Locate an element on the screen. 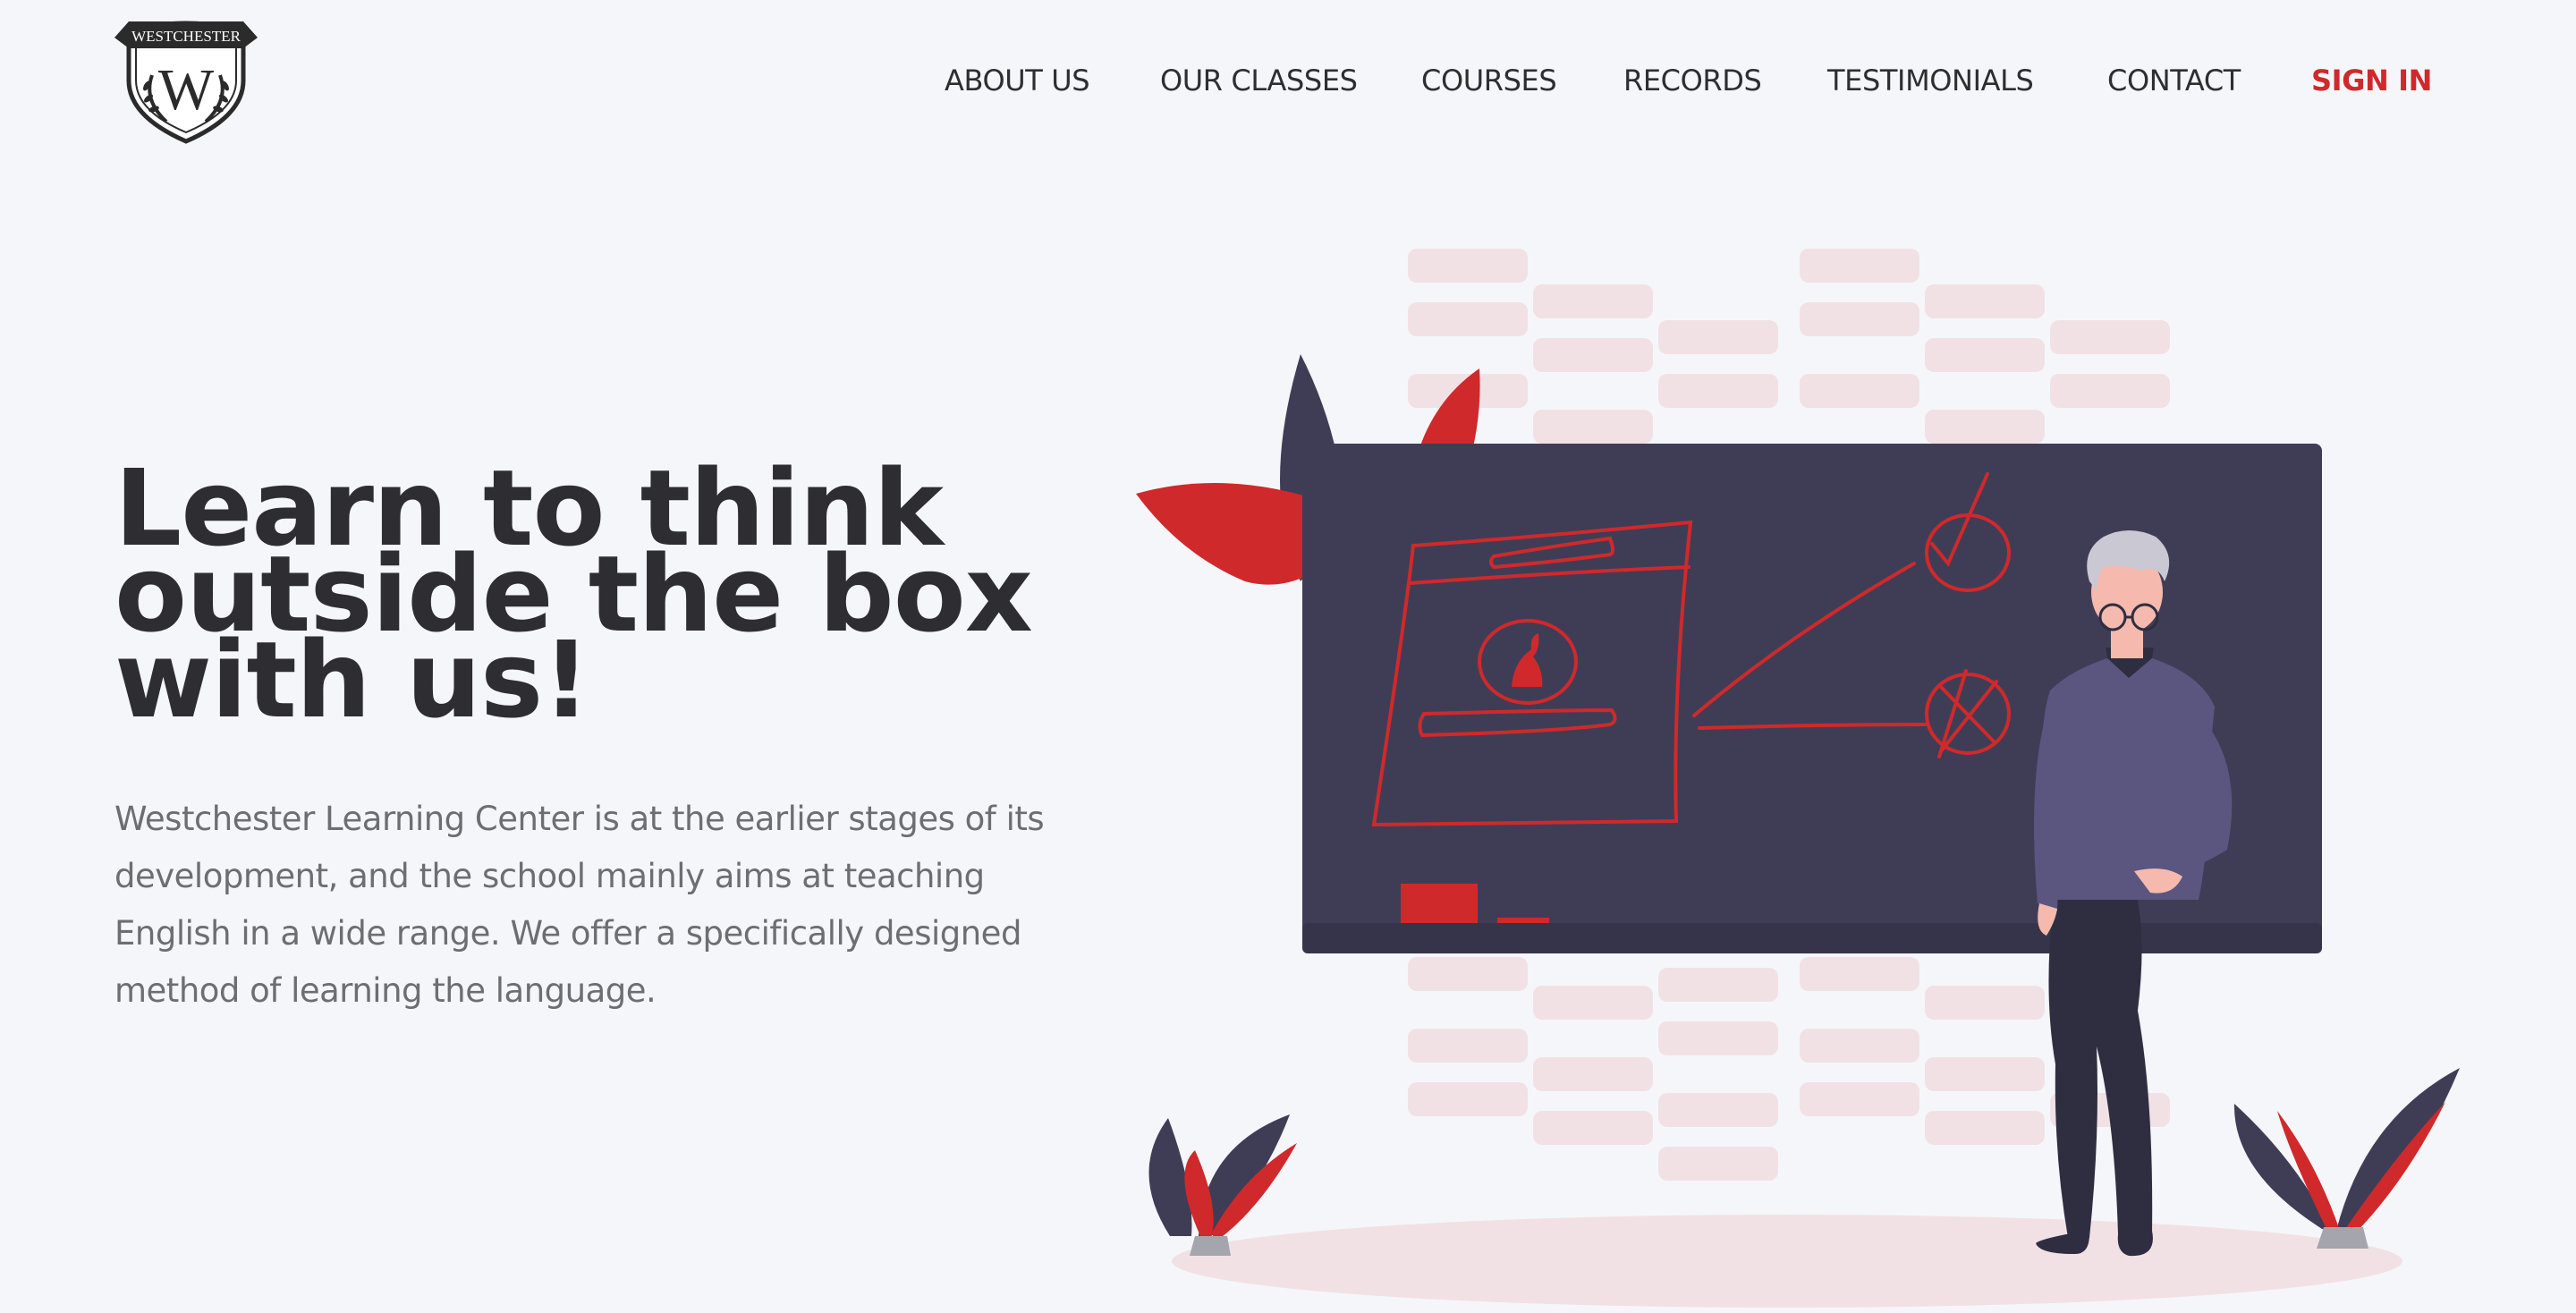 Image resolution: width=2576 pixels, height=1313 pixels. chalkboard-ledge is located at coordinates (1812, 938).